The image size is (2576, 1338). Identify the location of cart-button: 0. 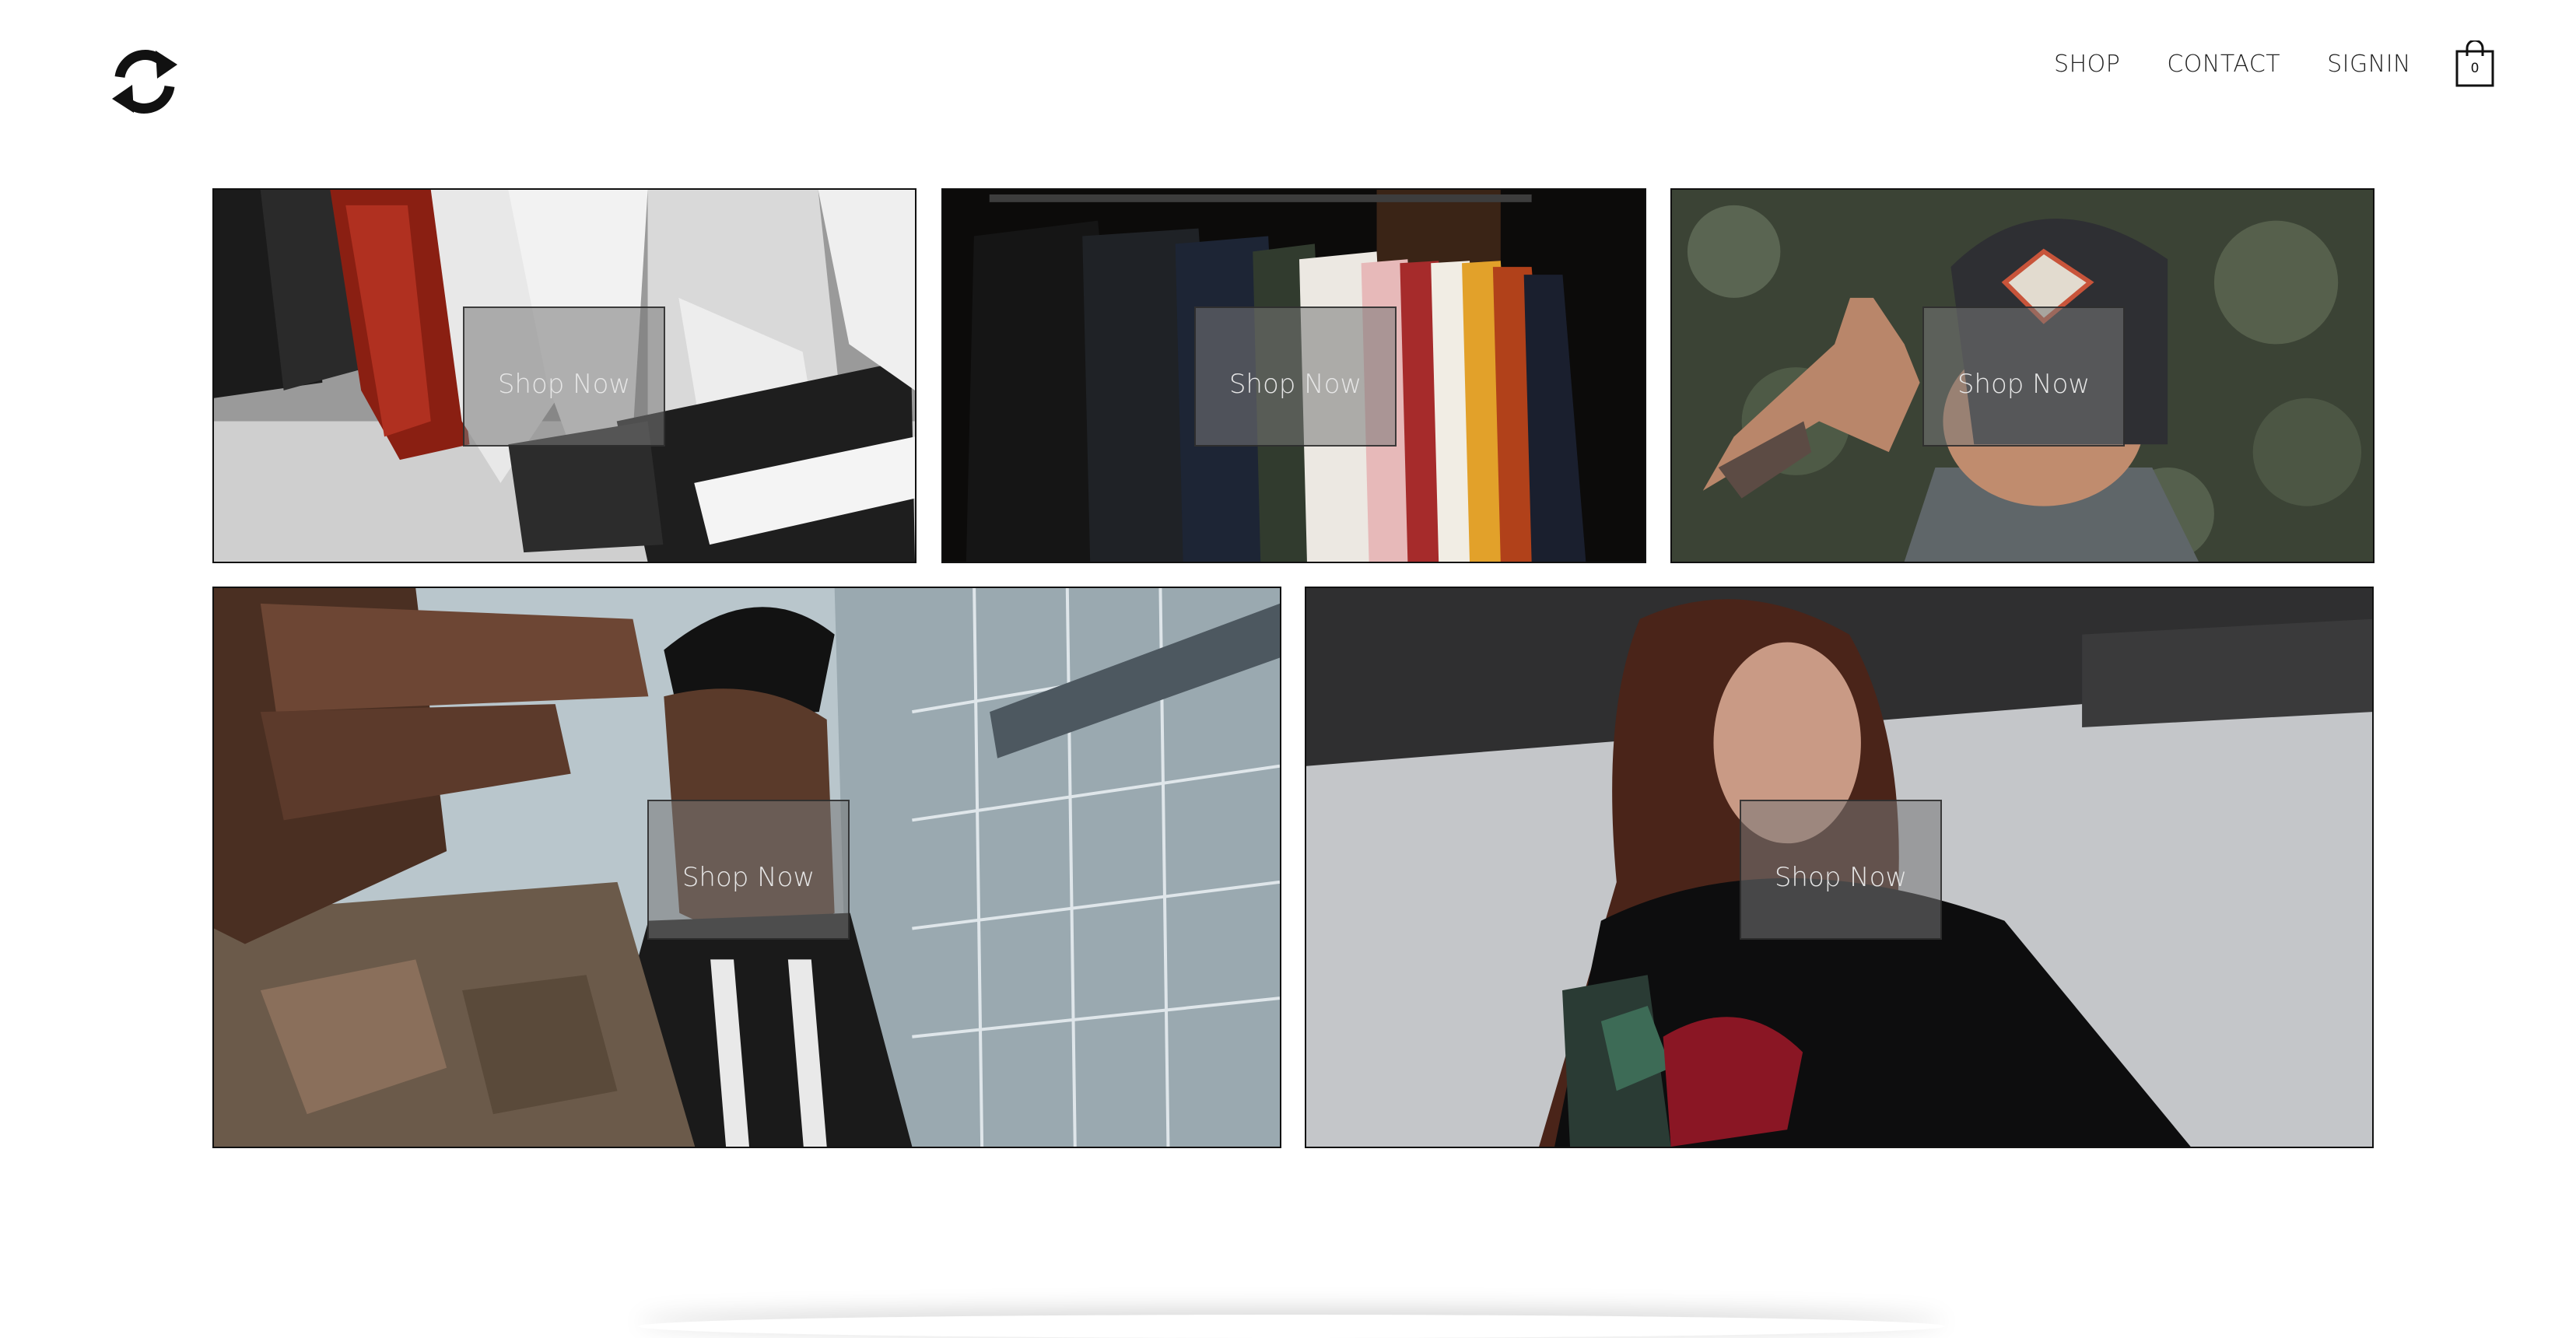
(2476, 64).